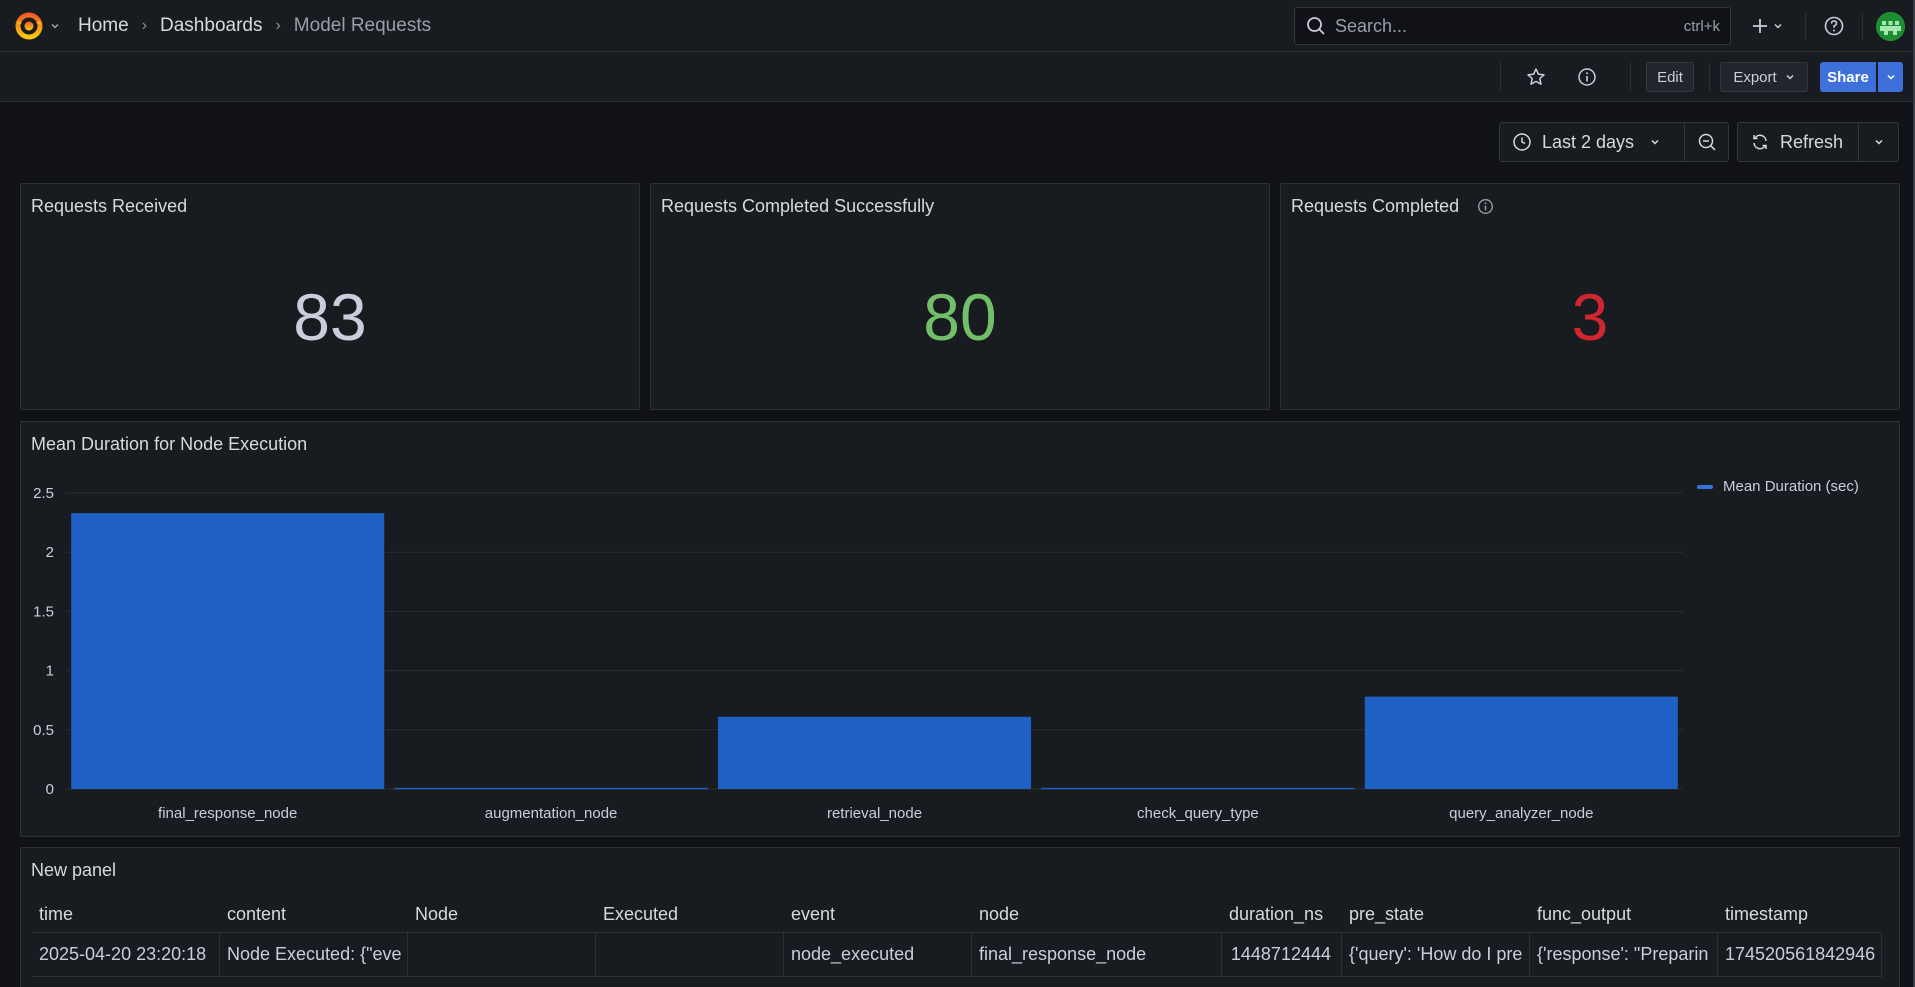 This screenshot has height=987, width=1915. Describe the element at coordinates (878, 914) in the screenshot. I see `column-header: event` at that location.